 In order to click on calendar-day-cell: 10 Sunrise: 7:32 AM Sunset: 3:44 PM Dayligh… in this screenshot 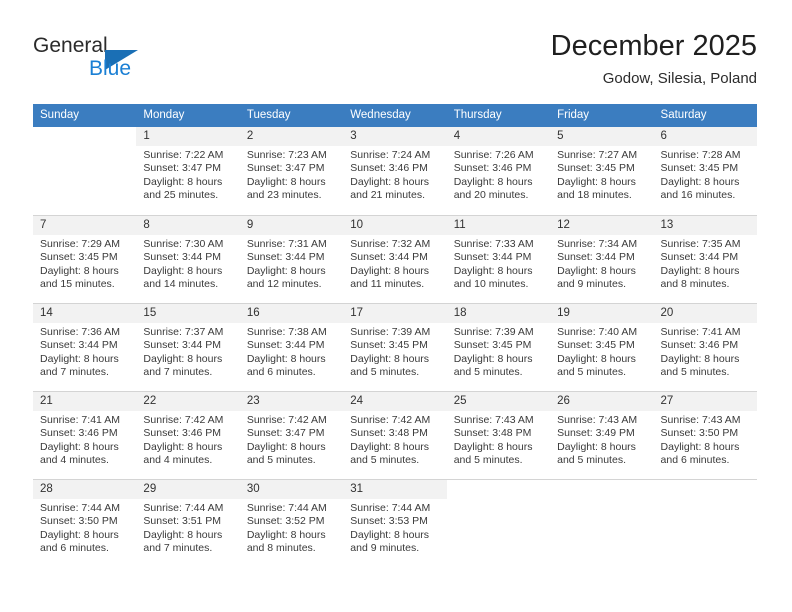, I will do `click(395, 259)`.